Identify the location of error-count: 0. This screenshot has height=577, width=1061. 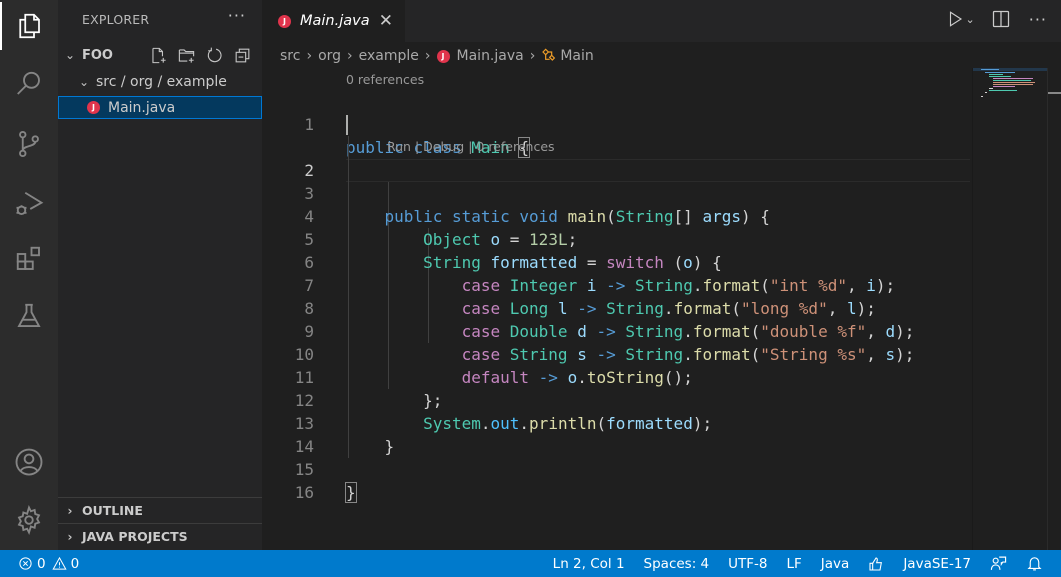
(41, 563).